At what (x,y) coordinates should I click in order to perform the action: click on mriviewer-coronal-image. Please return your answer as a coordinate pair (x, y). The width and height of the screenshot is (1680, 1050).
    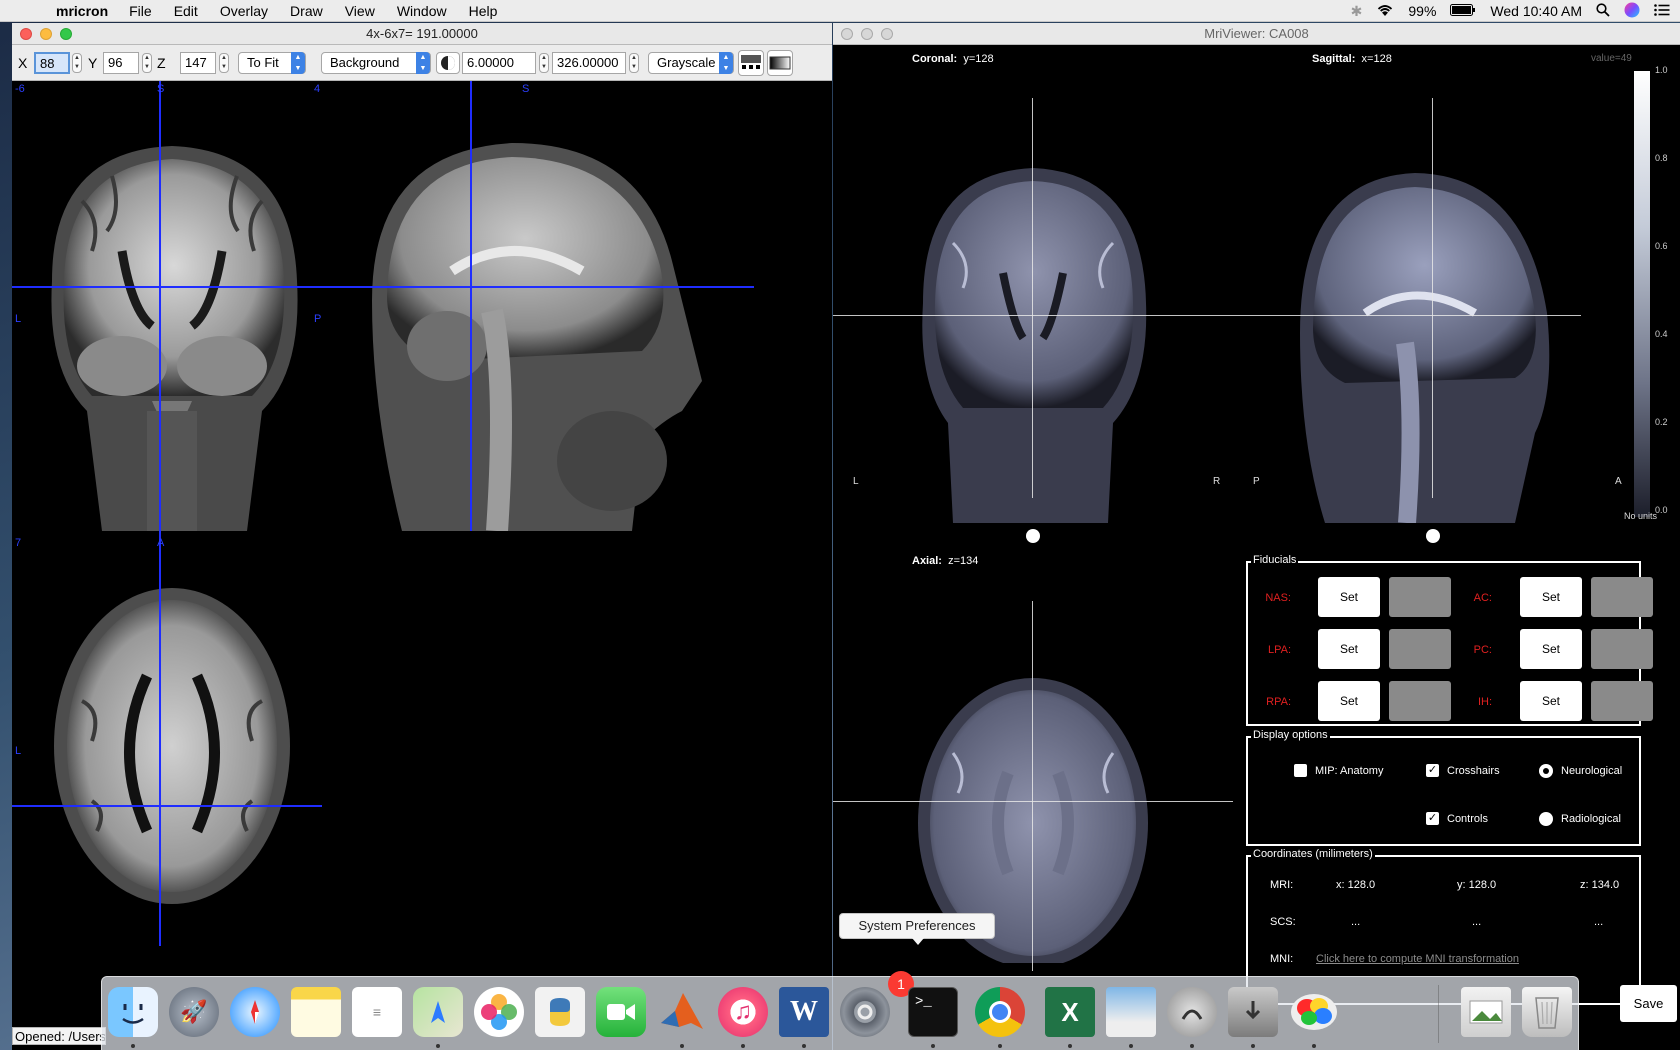
    Looking at the image, I should click on (1033, 343).